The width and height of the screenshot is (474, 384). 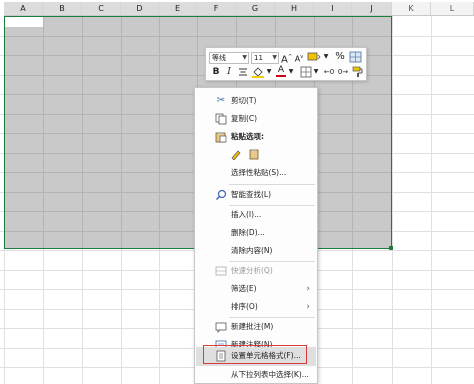 What do you see at coordinates (256, 251) in the screenshot?
I see `menu-item-clear-contents: 清除内容(N)` at bounding box center [256, 251].